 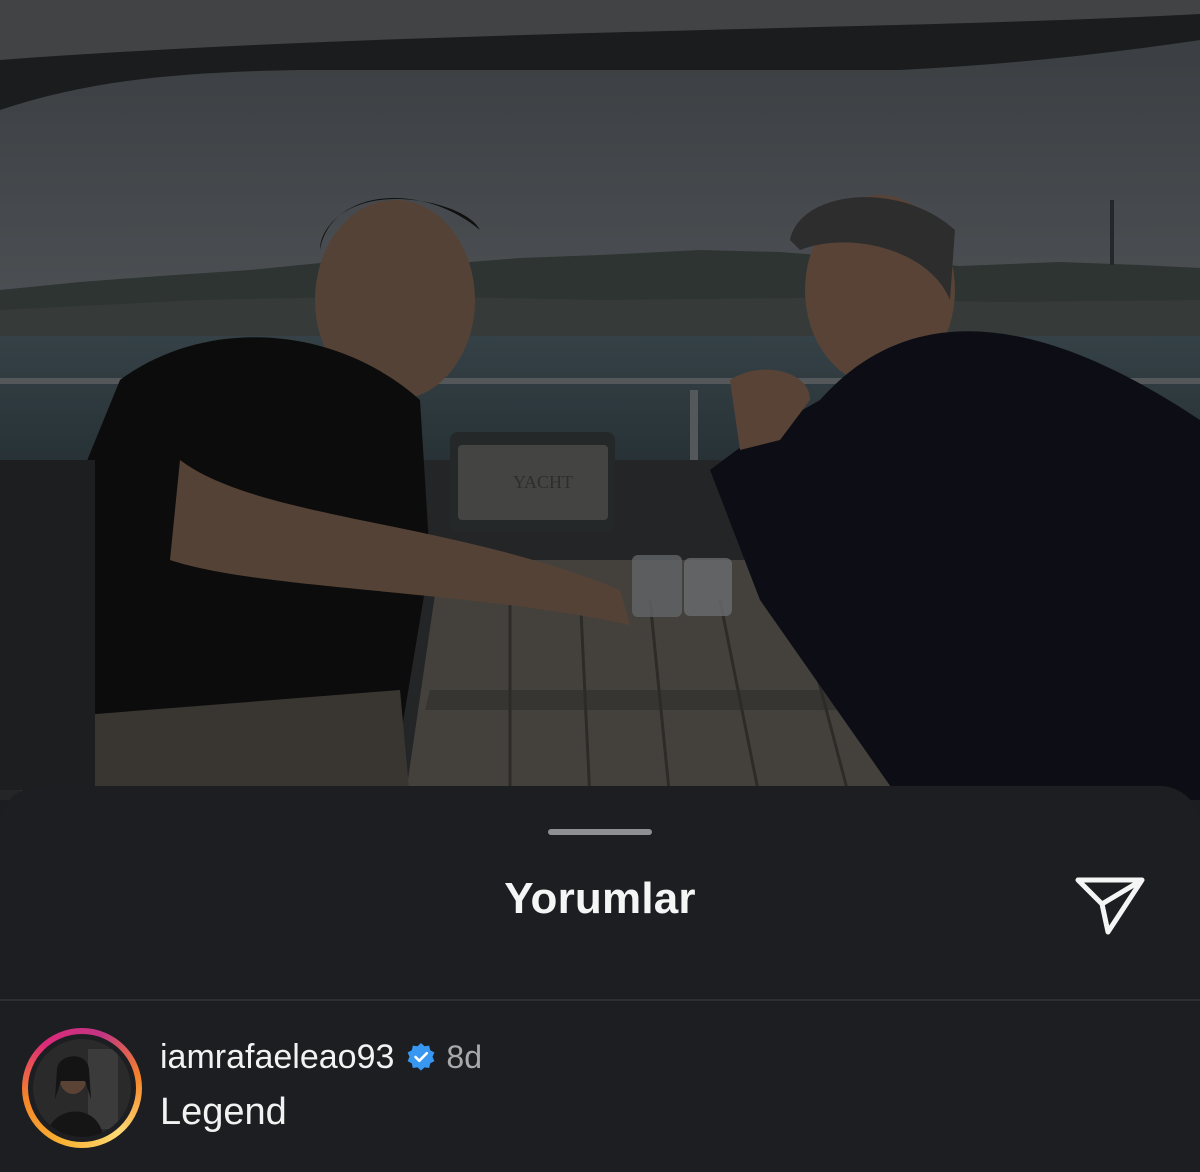 I want to click on comment-item: iamrafaeleao93 8d Legend, so click(x=600, y=1086).